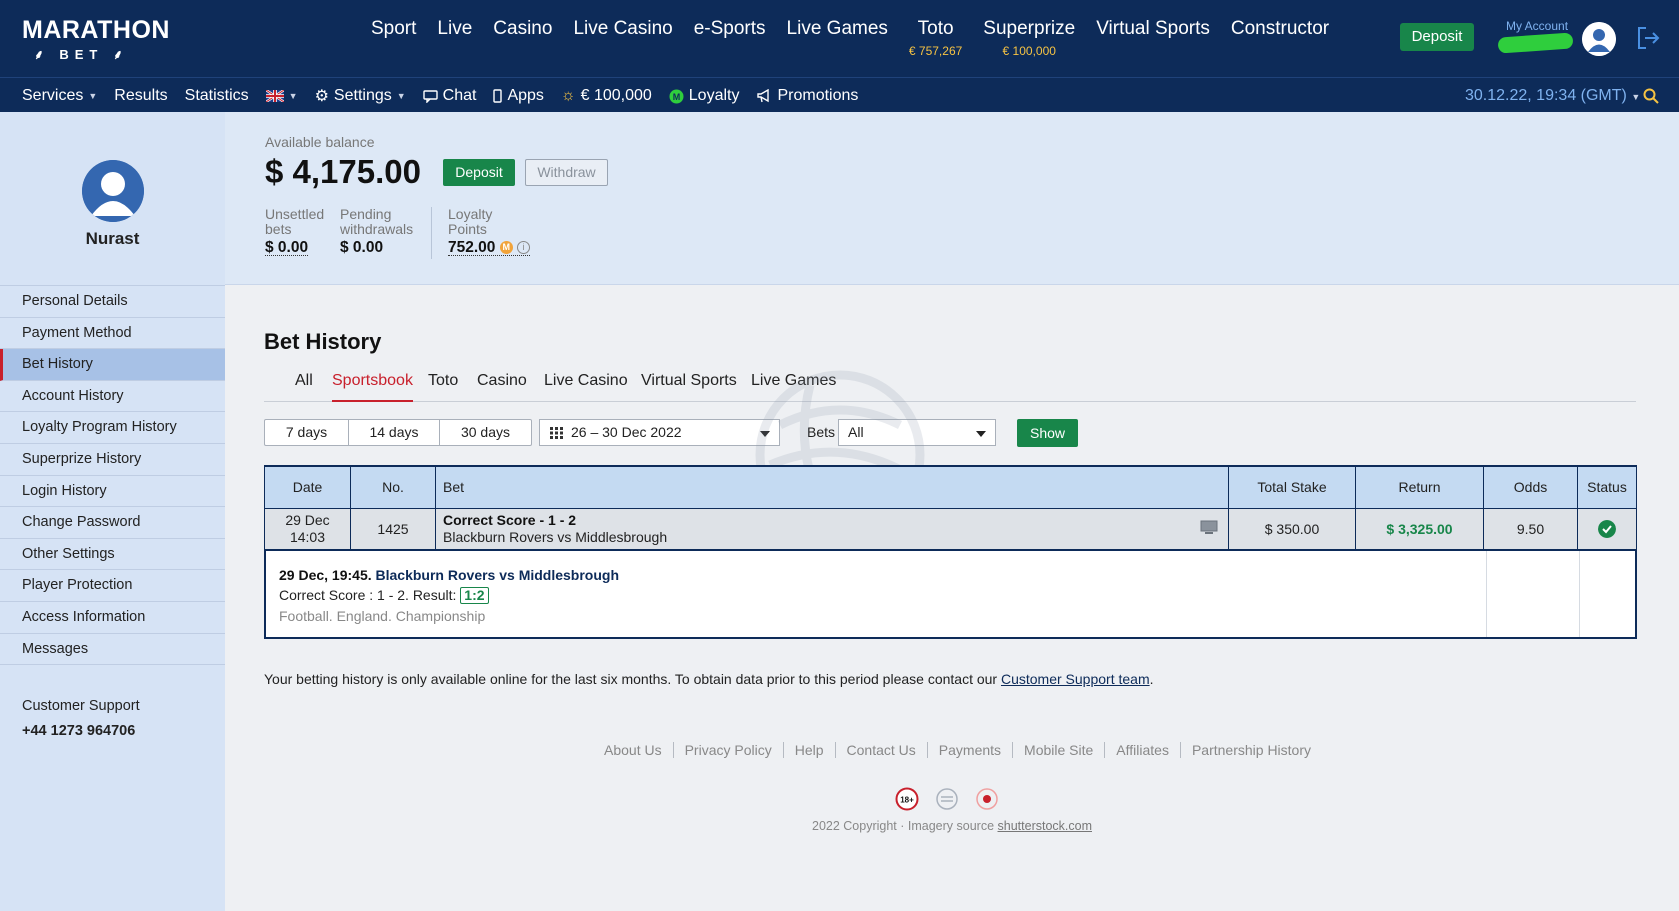 The width and height of the screenshot is (1679, 911). Describe the element at coordinates (112, 650) in the screenshot. I see `menu-messages: Messages` at that location.